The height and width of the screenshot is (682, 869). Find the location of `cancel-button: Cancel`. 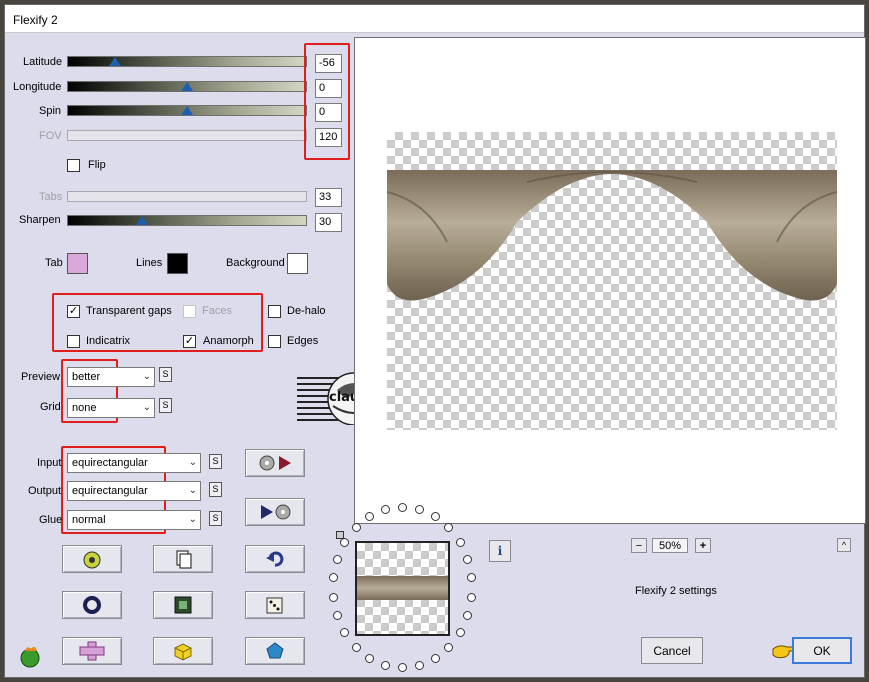

cancel-button: Cancel is located at coordinates (672, 650).